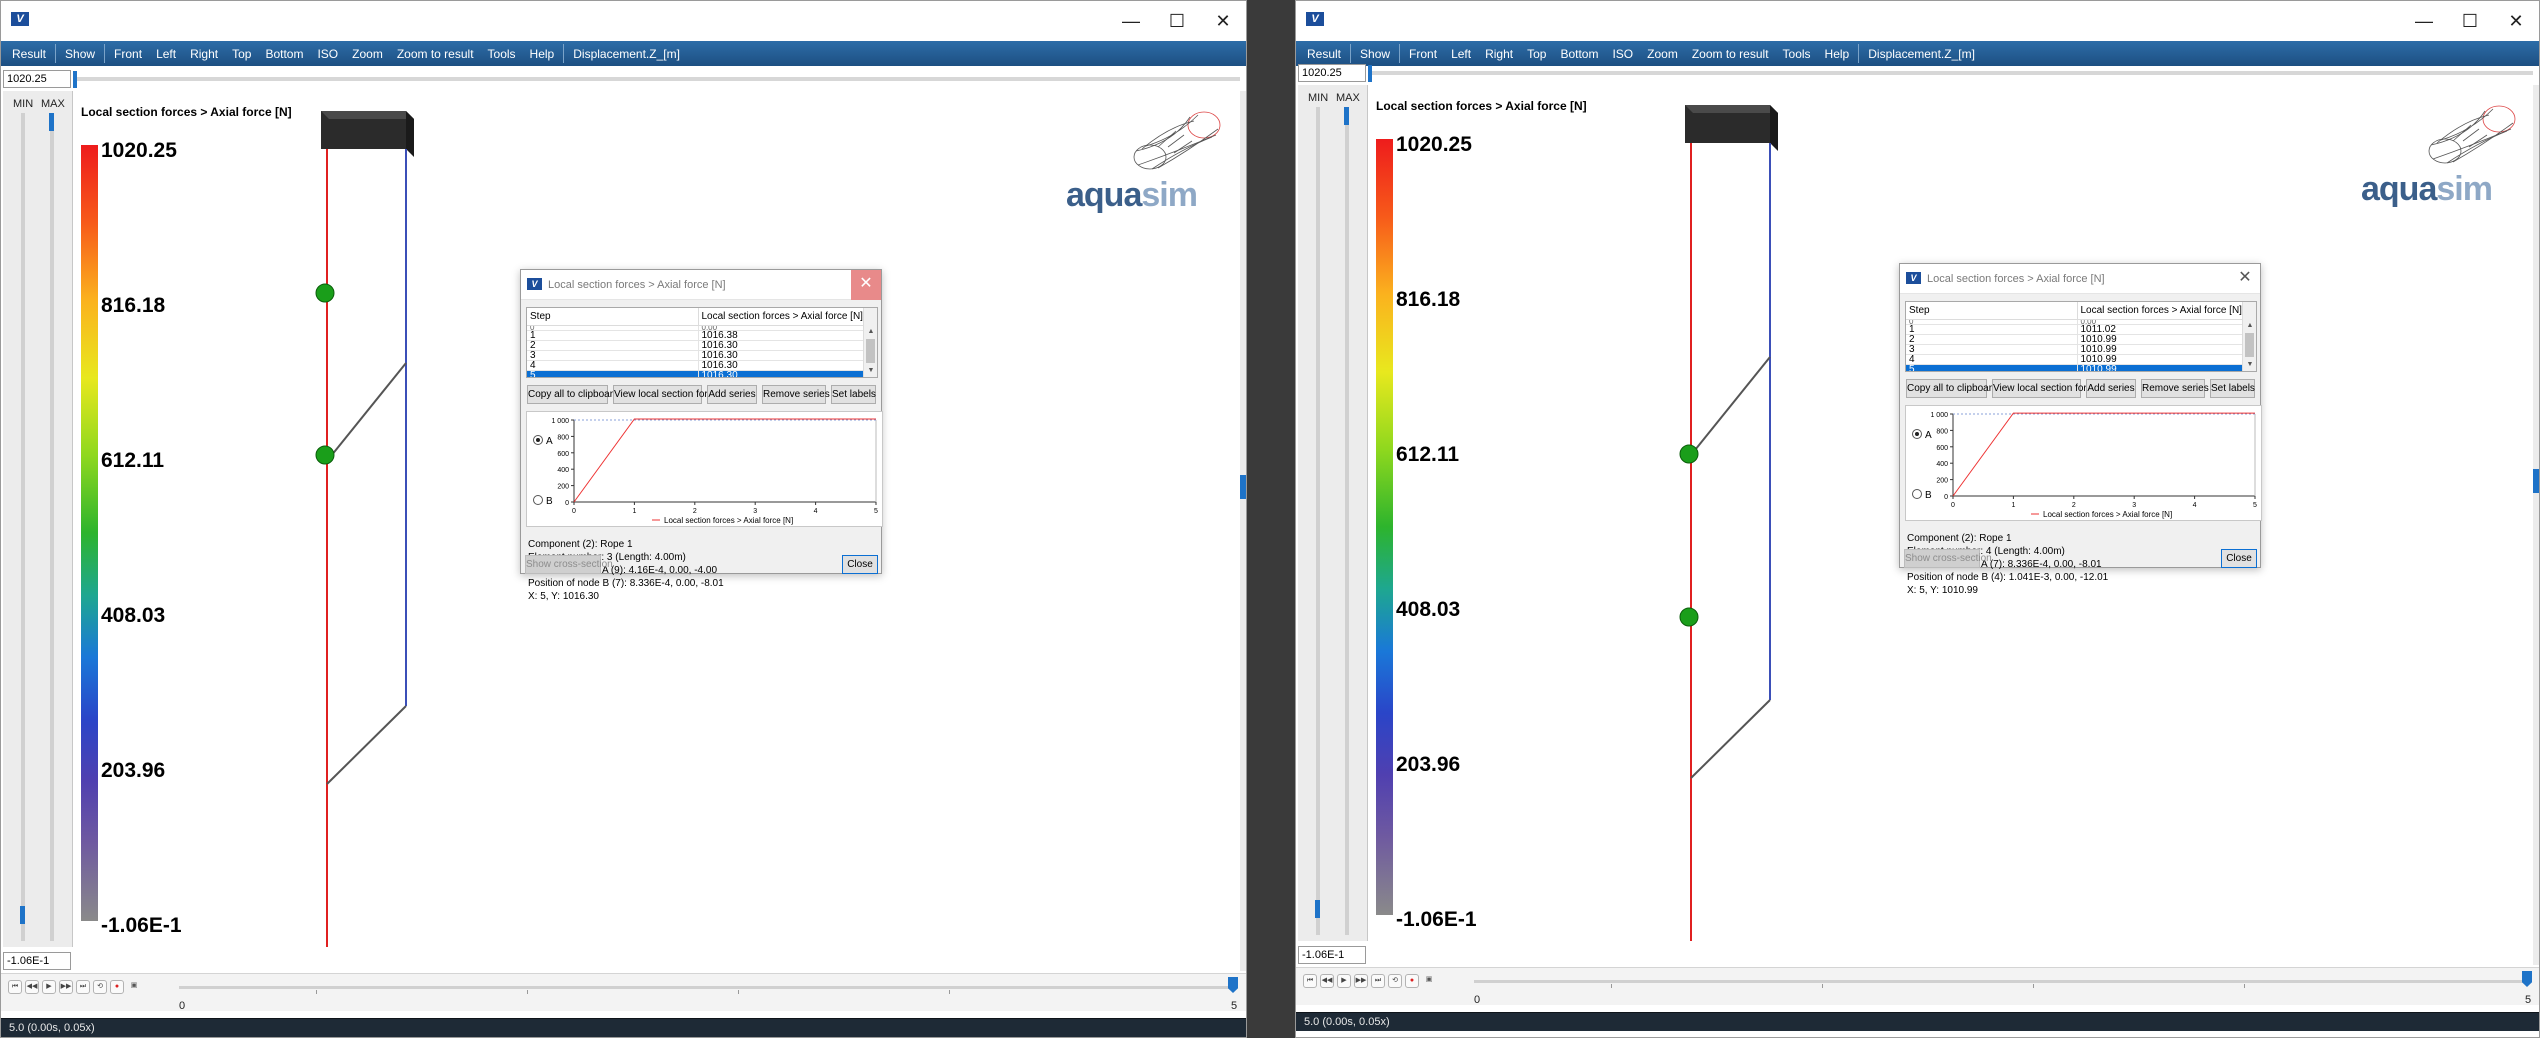  What do you see at coordinates (697, 355) in the screenshot?
I see `table-row: 3 1016.30` at bounding box center [697, 355].